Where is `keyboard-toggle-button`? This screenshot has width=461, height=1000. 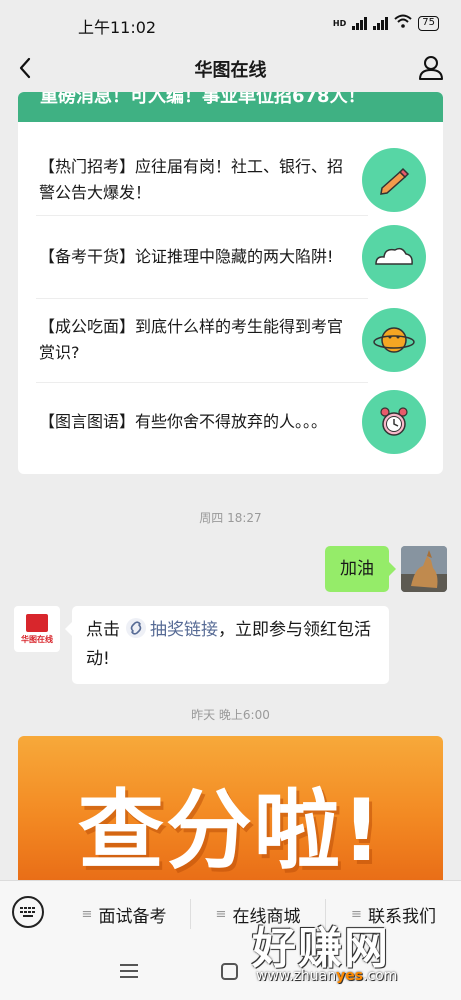 keyboard-toggle-button is located at coordinates (28, 912).